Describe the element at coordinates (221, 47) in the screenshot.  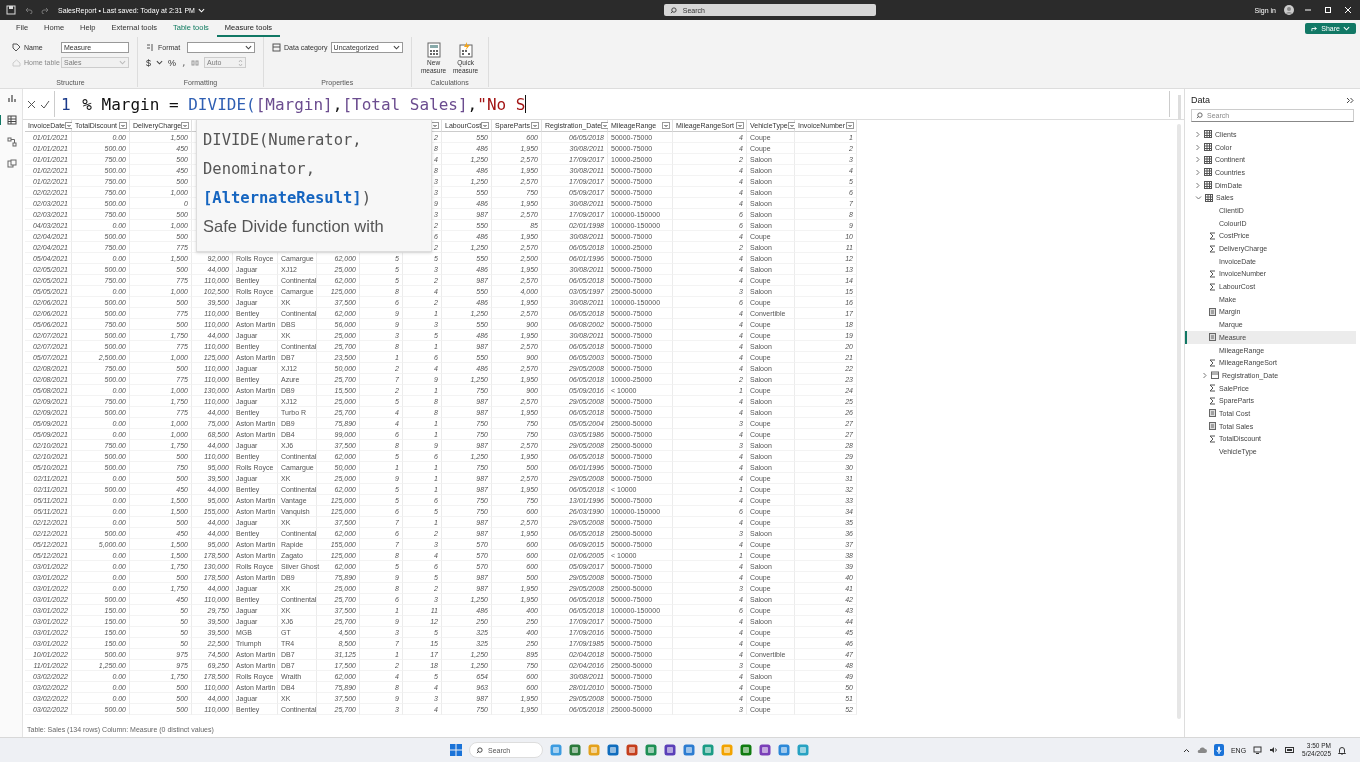
I see `format-dropdown` at that location.